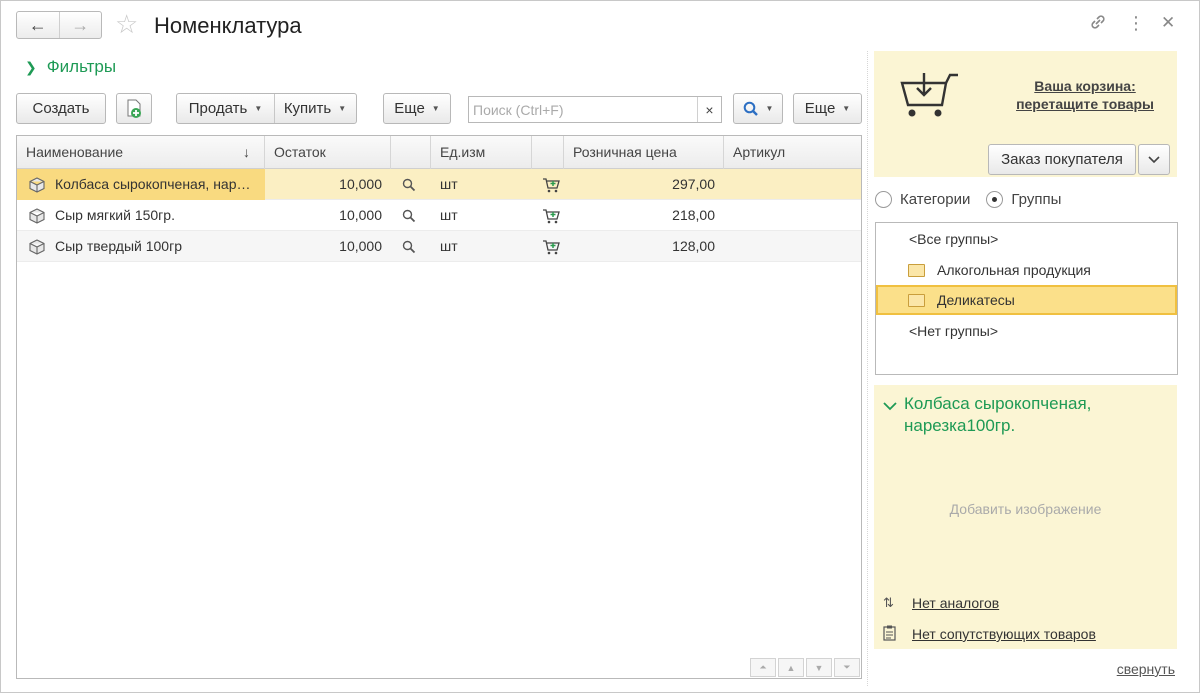 This screenshot has height=693, width=1200. I want to click on close-icon: ✕, so click(1168, 23).